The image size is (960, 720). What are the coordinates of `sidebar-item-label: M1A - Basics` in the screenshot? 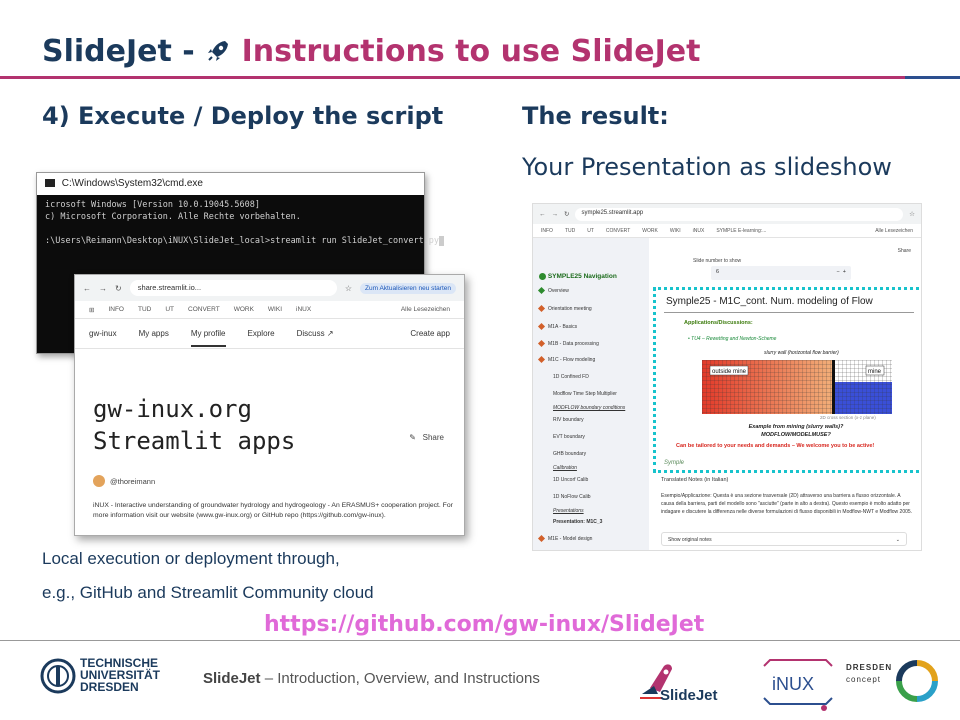 It's located at (563, 327).